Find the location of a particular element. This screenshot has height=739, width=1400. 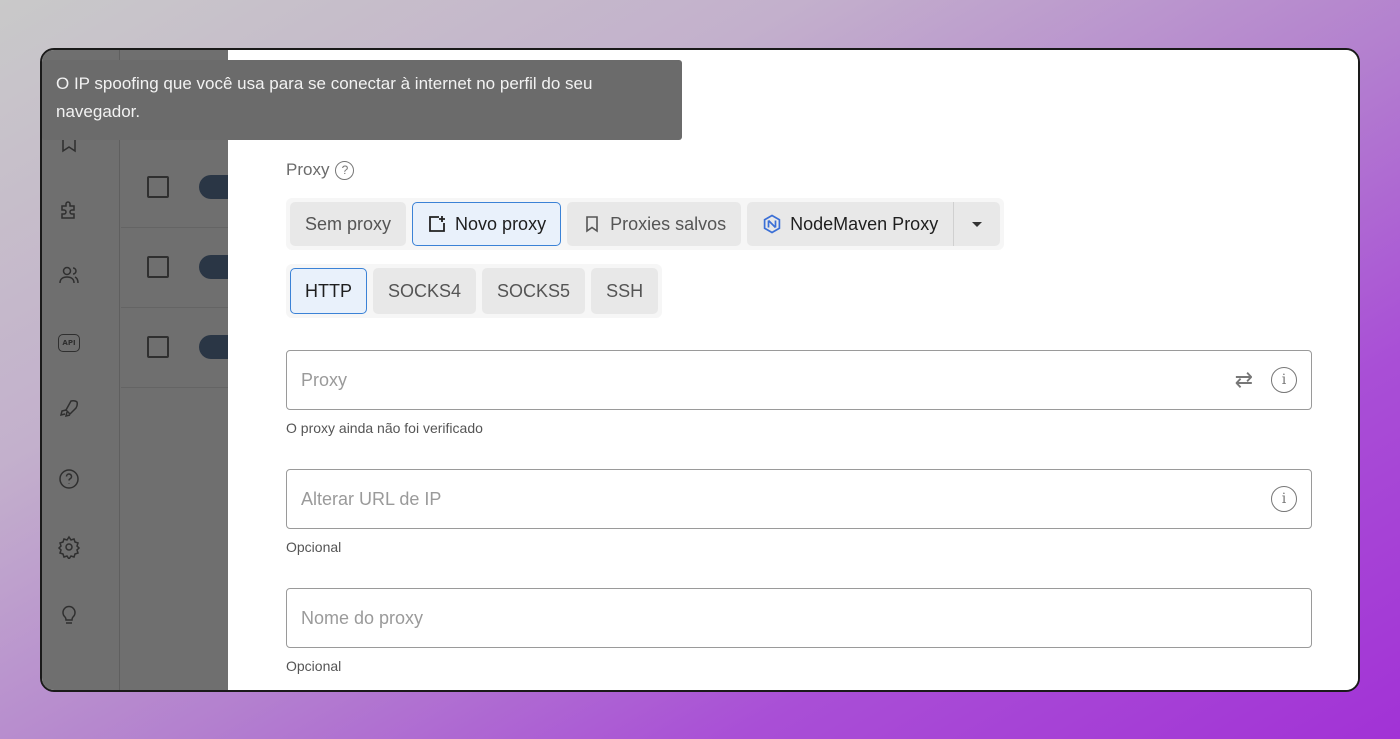

saved-proxies-label: Proxies salvos is located at coordinates (668, 223).